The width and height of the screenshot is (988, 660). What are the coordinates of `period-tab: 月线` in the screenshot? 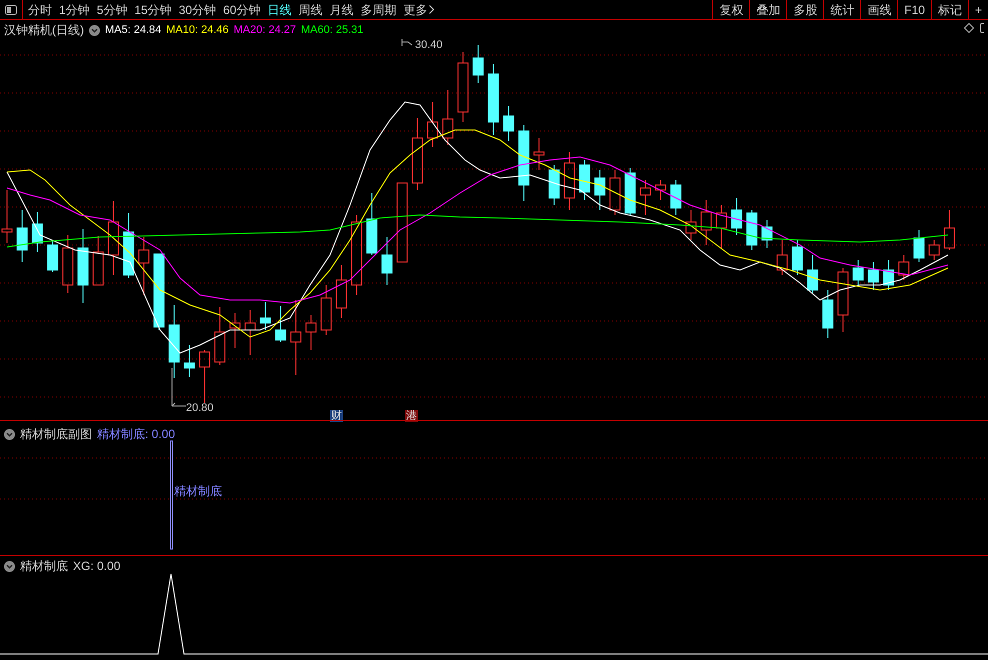 It's located at (341, 9).